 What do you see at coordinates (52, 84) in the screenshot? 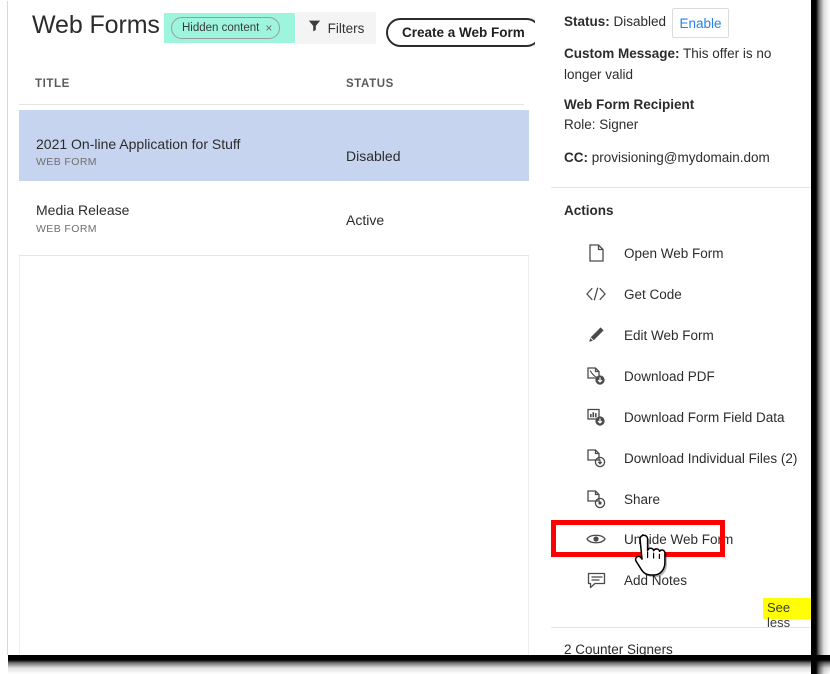
I see `column-header-title: TITLE` at bounding box center [52, 84].